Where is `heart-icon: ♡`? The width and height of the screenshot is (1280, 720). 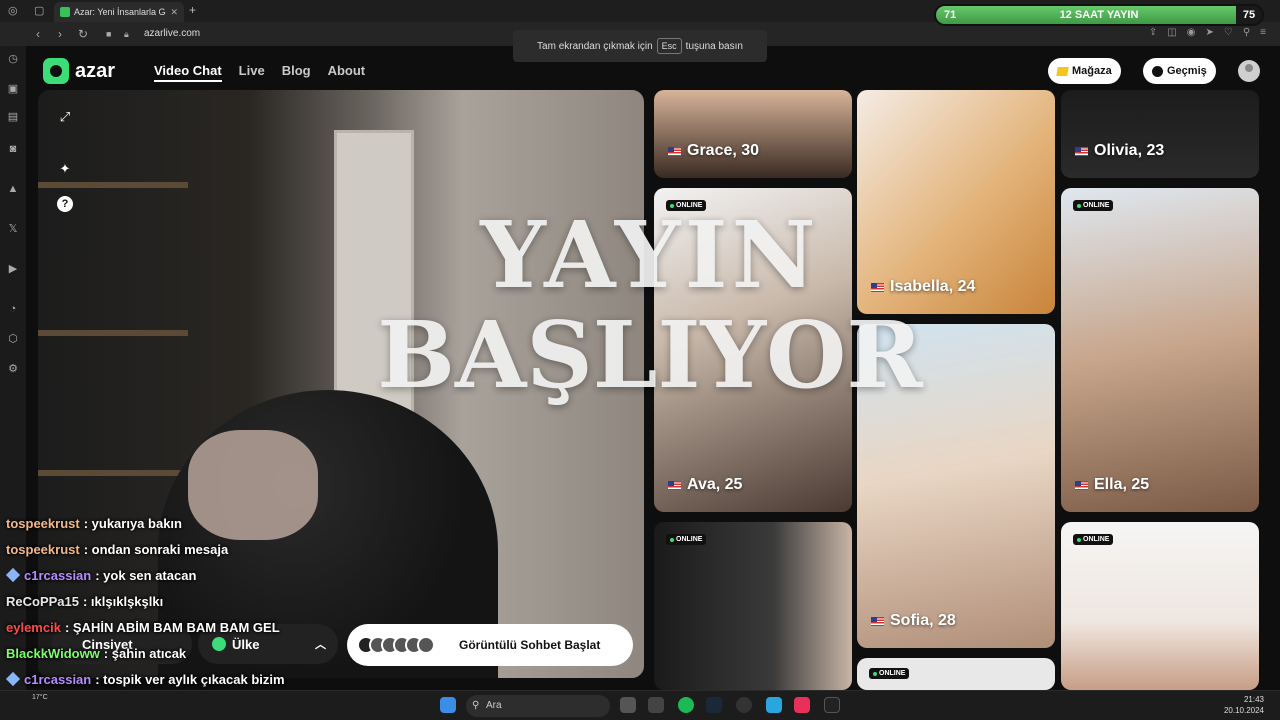 heart-icon: ♡ is located at coordinates (1228, 32).